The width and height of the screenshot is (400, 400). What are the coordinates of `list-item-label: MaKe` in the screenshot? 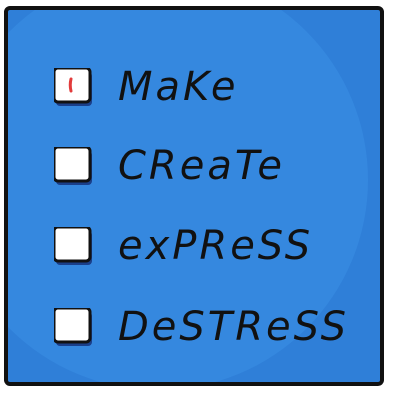 It's located at (178, 87).